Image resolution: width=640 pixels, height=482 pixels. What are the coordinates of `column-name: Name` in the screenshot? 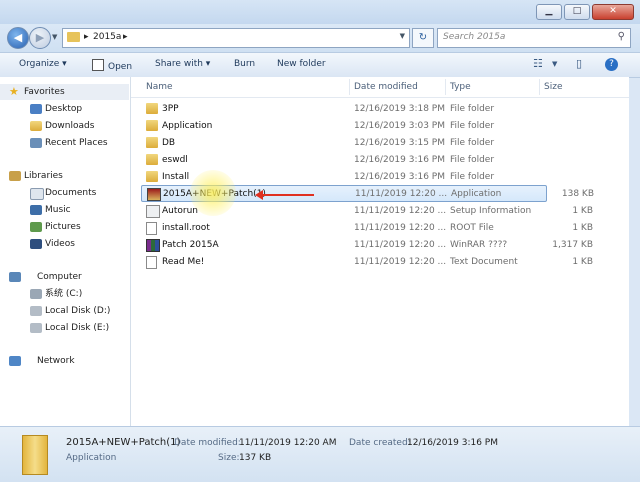 It's located at (159, 87).